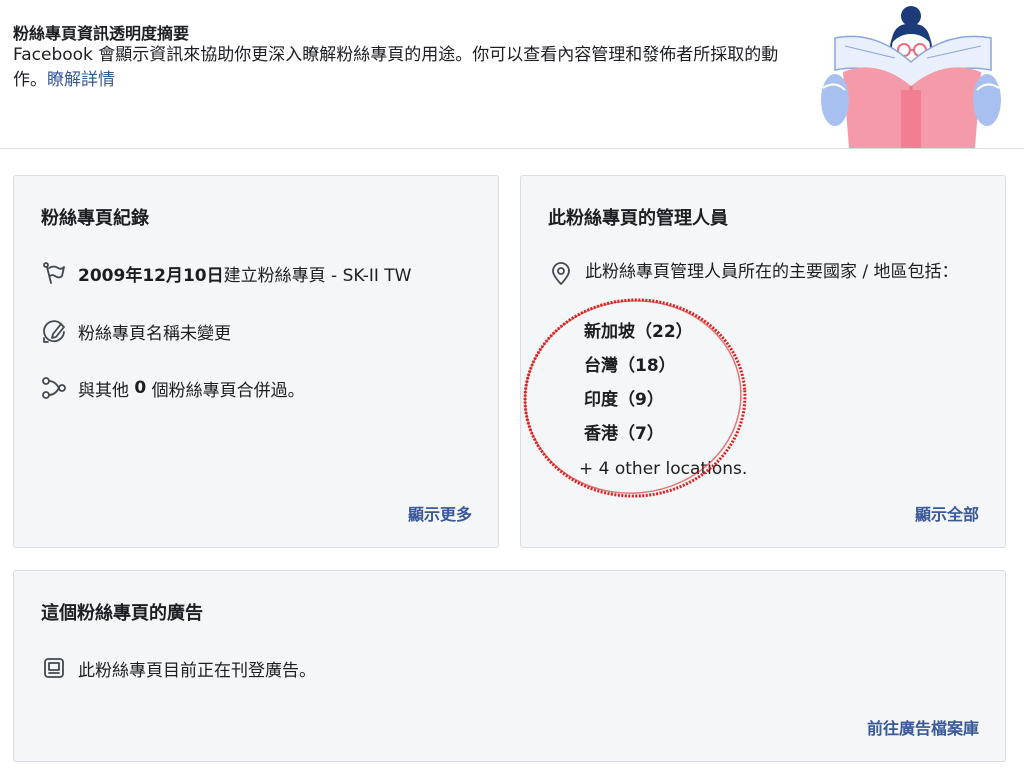 This screenshot has width=1024, height=782. Describe the element at coordinates (101, 33) in the screenshot. I see `page-title: 粉絲專頁資訊透明度摘要` at that location.